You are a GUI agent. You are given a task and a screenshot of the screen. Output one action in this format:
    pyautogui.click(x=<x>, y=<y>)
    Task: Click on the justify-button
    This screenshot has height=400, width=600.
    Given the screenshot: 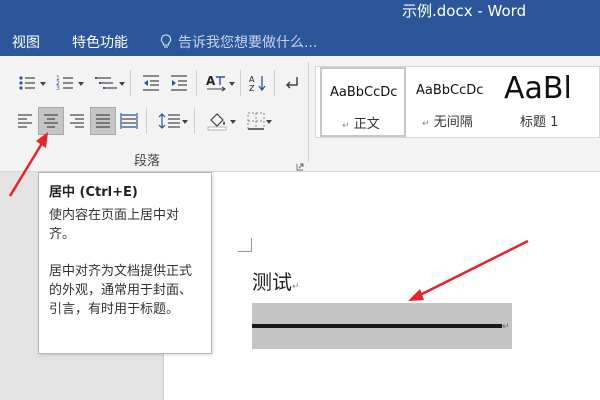 What is the action you would take?
    pyautogui.click(x=103, y=121)
    